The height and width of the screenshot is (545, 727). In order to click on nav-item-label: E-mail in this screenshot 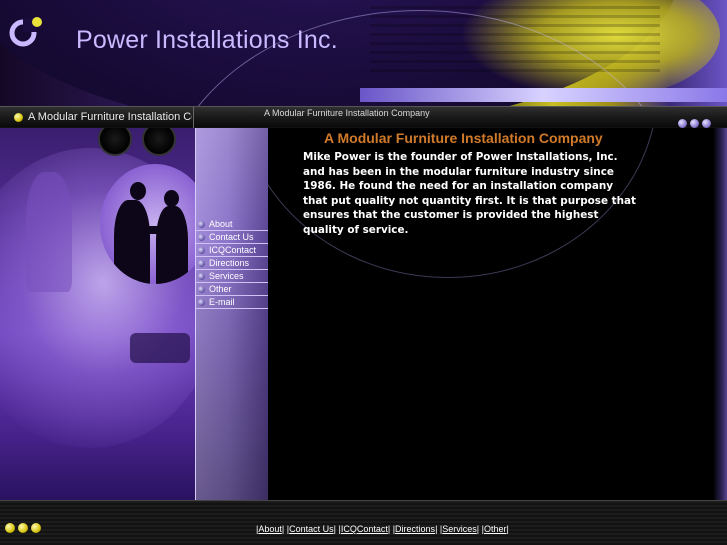, I will do `click(222, 302)`.